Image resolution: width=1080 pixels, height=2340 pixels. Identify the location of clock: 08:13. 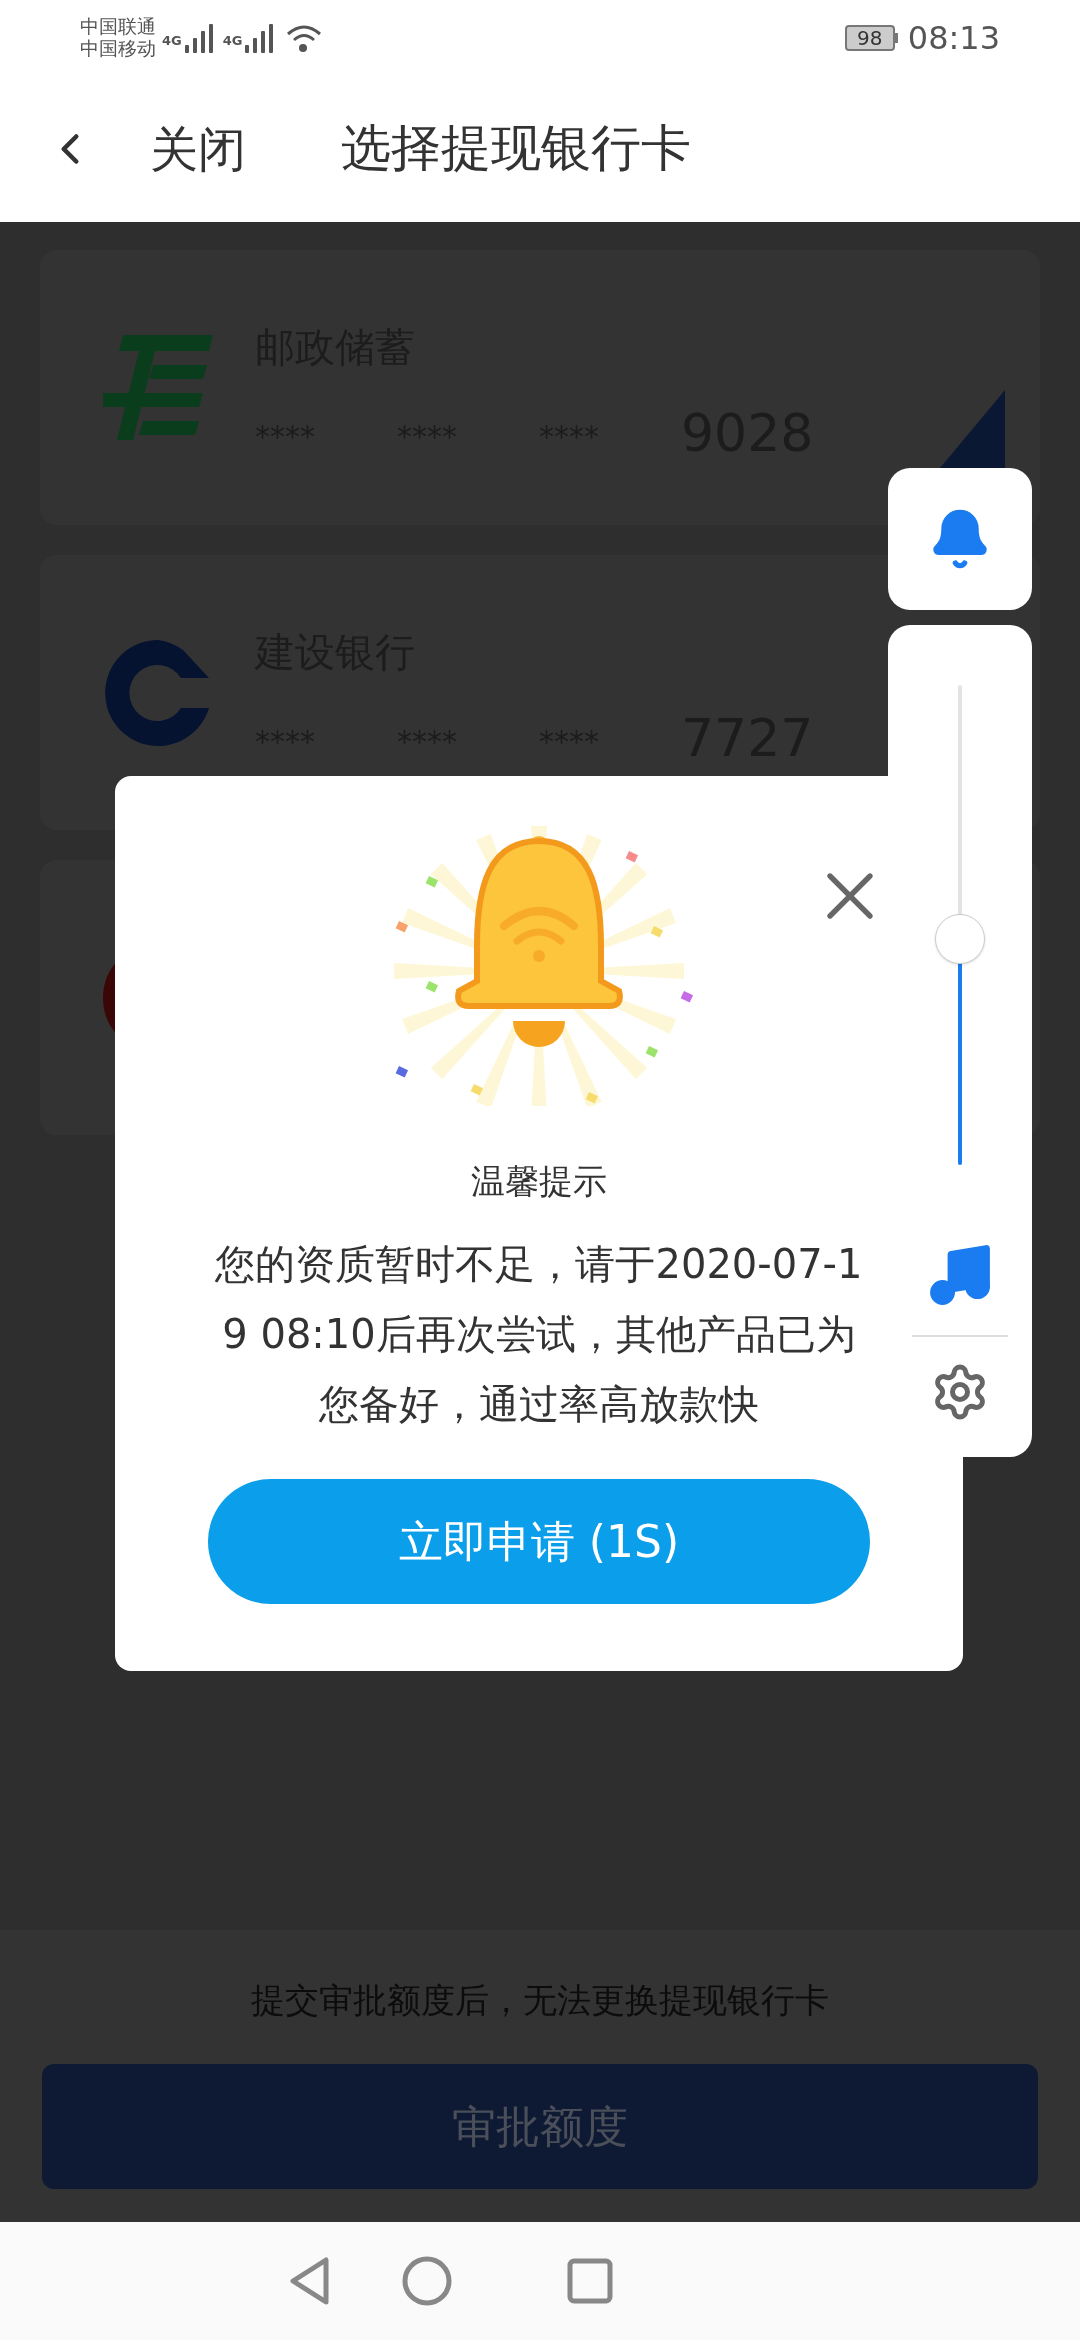
(953, 38).